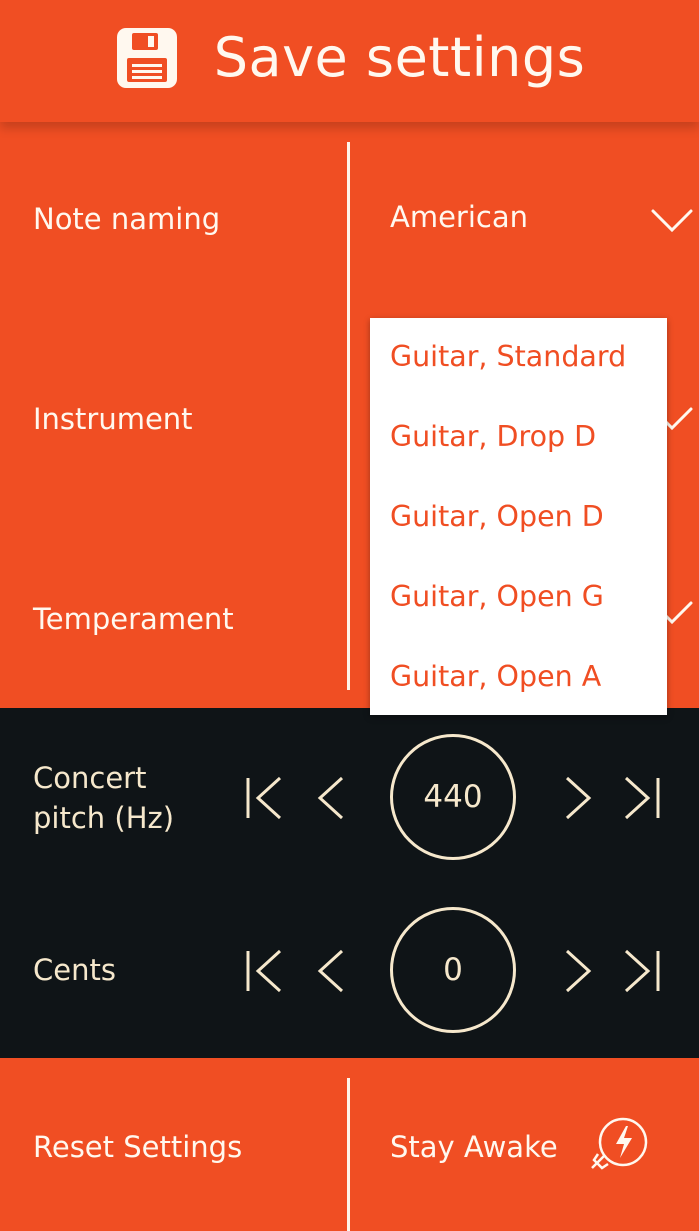 This screenshot has height=1231, width=699. Describe the element at coordinates (127, 219) in the screenshot. I see `note-naming-label: Note naming` at that location.